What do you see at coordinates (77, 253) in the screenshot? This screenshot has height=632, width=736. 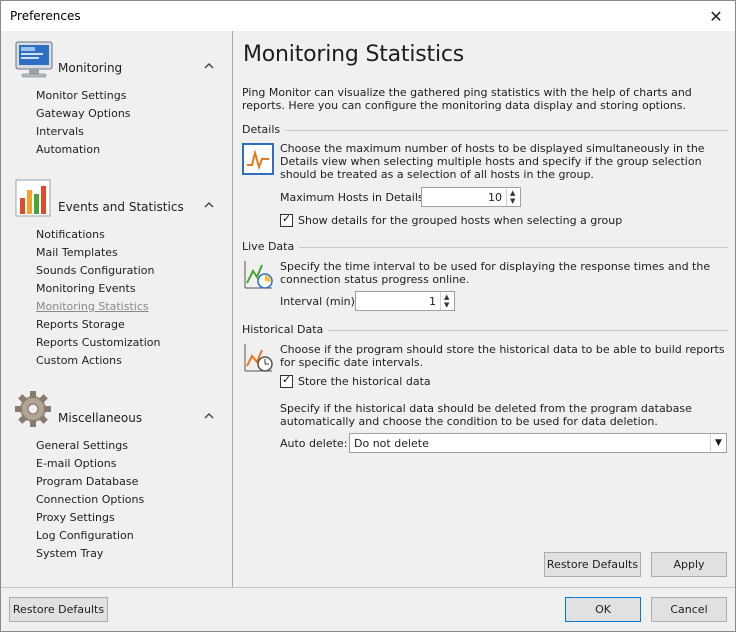 I see `sidebar-item-mail-templates: Mail Templates` at bounding box center [77, 253].